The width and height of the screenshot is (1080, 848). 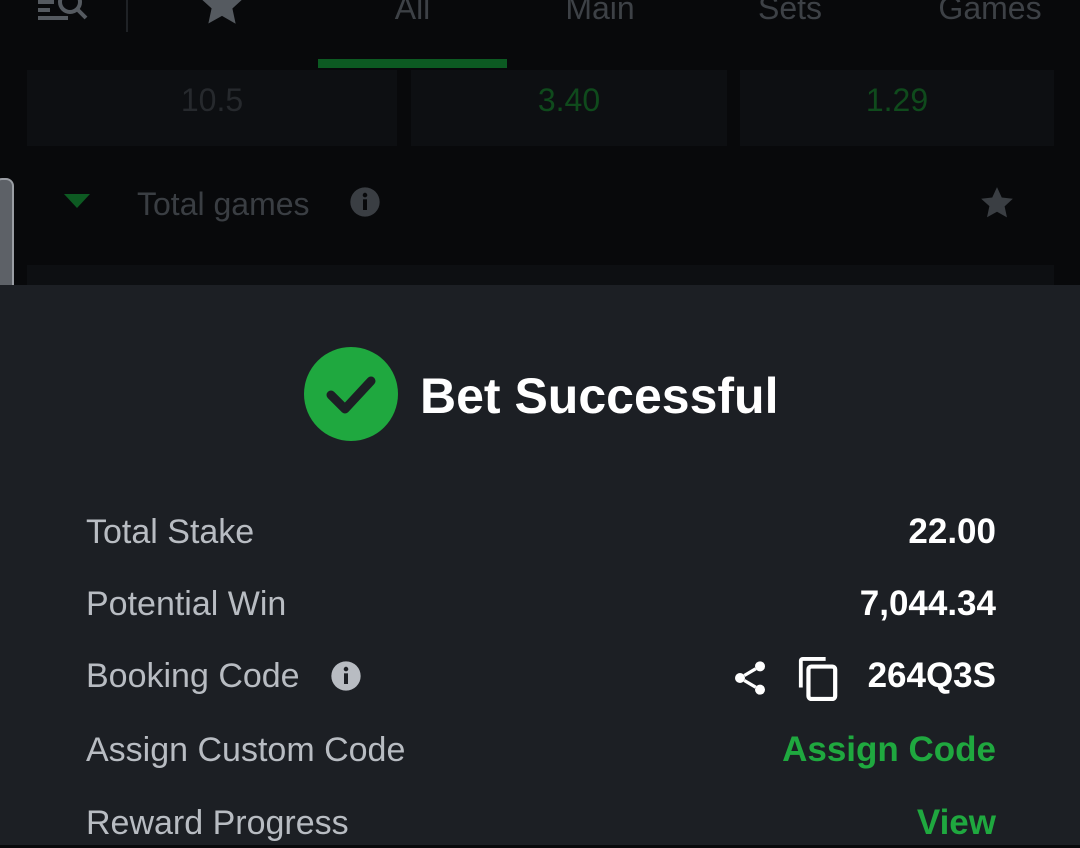 What do you see at coordinates (952, 531) in the screenshot?
I see `total-stake-value: 22.00` at bounding box center [952, 531].